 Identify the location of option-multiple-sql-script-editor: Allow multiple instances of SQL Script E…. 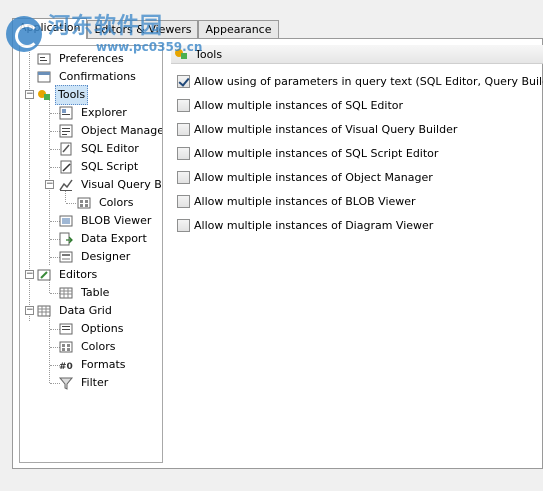
(307, 153).